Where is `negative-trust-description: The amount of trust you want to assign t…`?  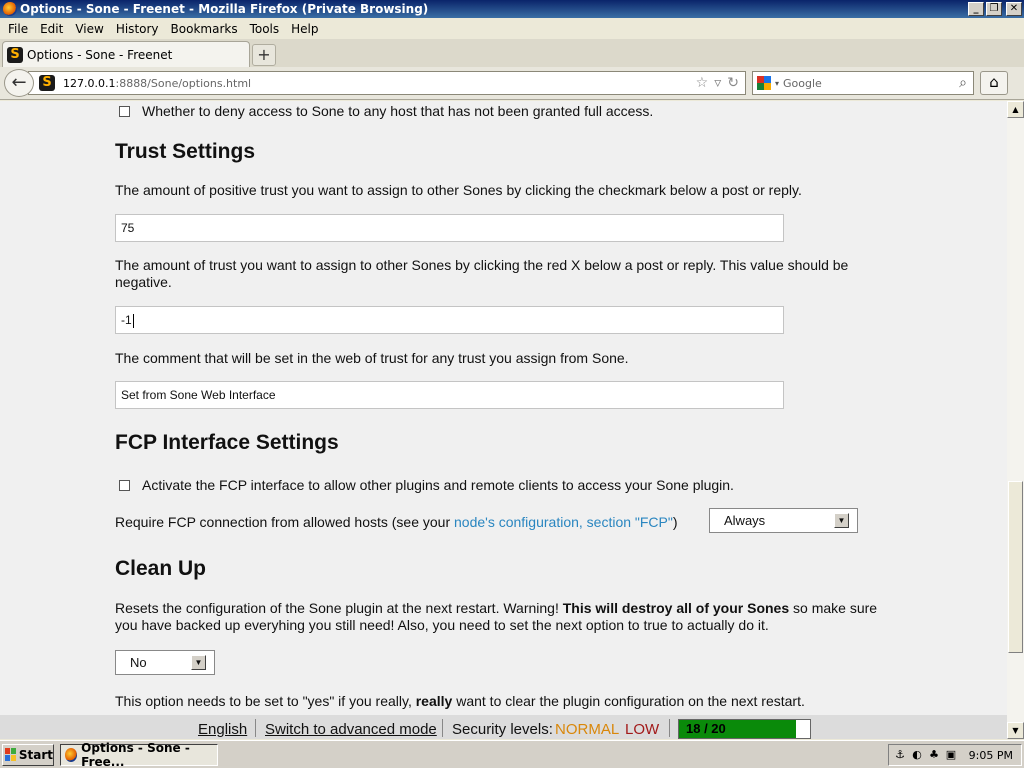
negative-trust-description: The amount of trust you want to assign t… is located at coordinates (482, 273).